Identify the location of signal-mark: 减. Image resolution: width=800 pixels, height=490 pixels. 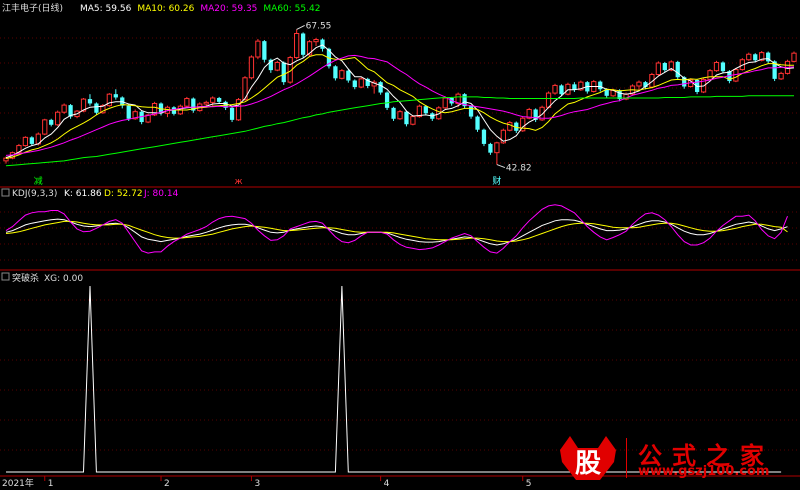
(38, 181).